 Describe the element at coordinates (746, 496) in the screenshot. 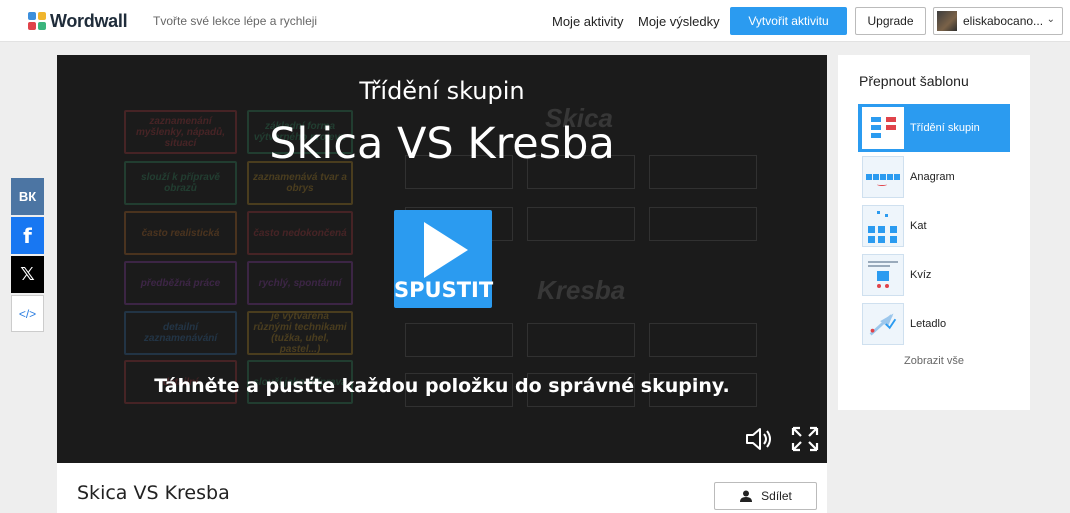

I see `person-icon` at that location.